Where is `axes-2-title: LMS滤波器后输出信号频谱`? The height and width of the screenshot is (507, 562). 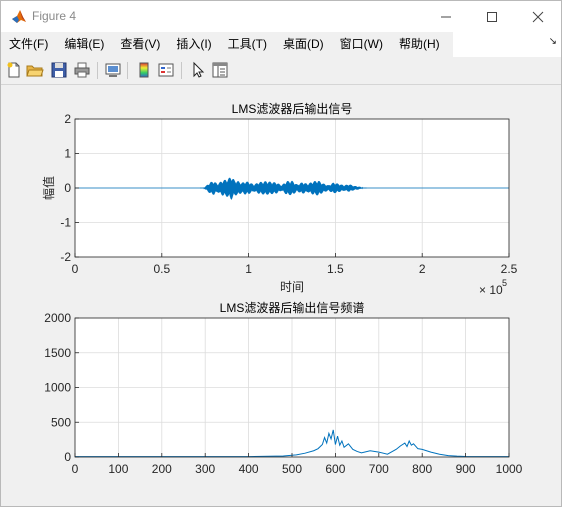
axes-2-title: LMS滤波器后输出信号频谱 is located at coordinates (292, 307).